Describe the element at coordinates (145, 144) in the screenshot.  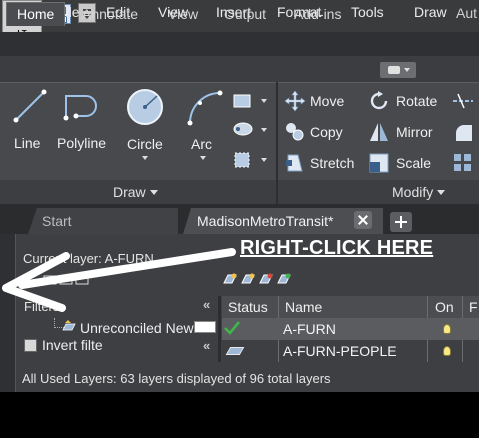
I see `circle-tool-label: Circle` at that location.